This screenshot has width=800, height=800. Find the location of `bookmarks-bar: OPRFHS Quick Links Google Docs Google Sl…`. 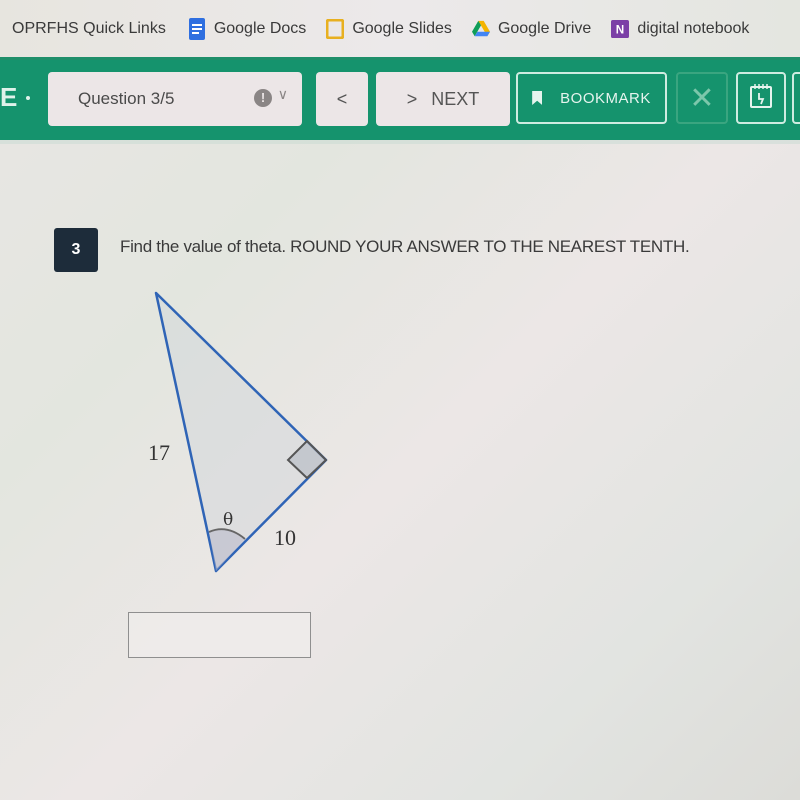

bookmarks-bar: OPRFHS Quick Links Google Docs Google Sl… is located at coordinates (400, 30).